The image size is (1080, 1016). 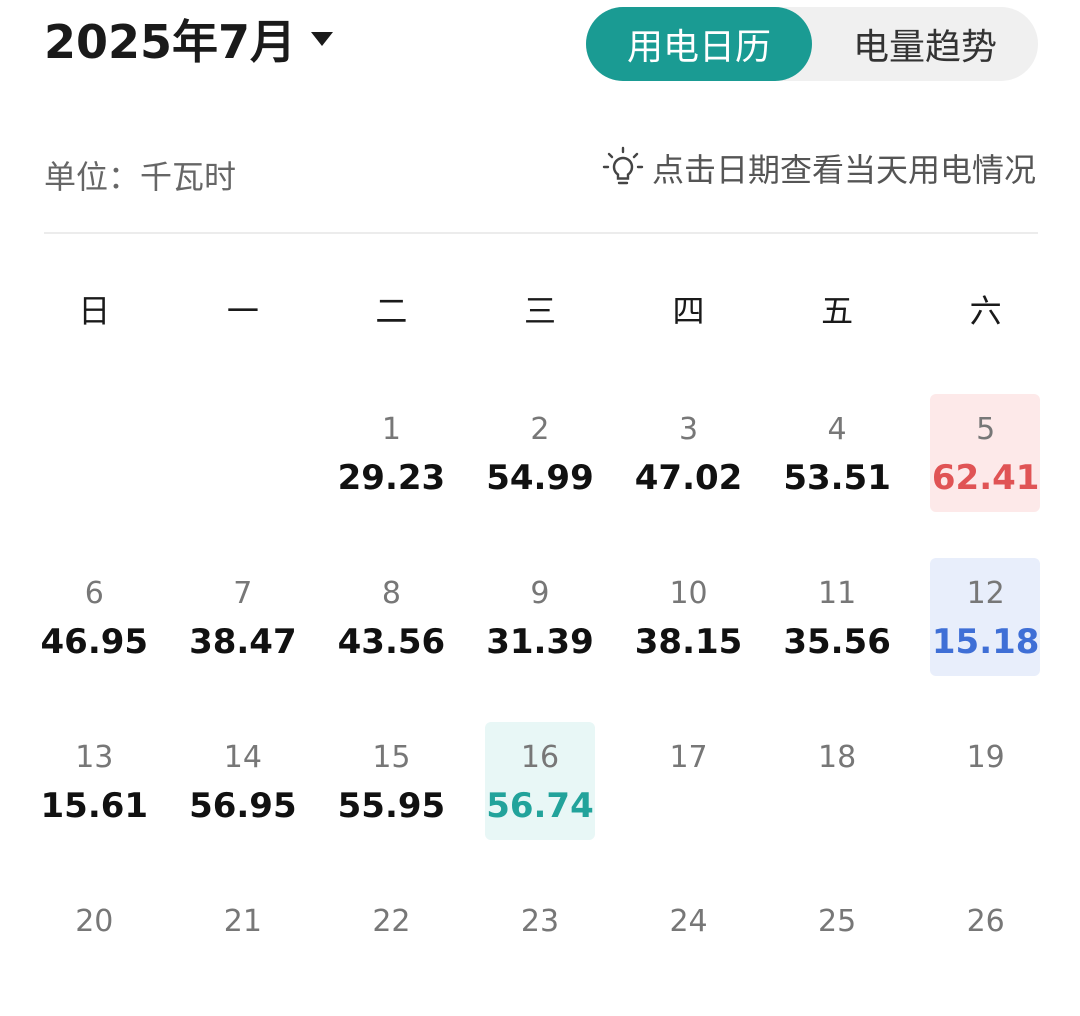 I want to click on calendar-day-cell: 1 29.23, so click(x=391, y=476).